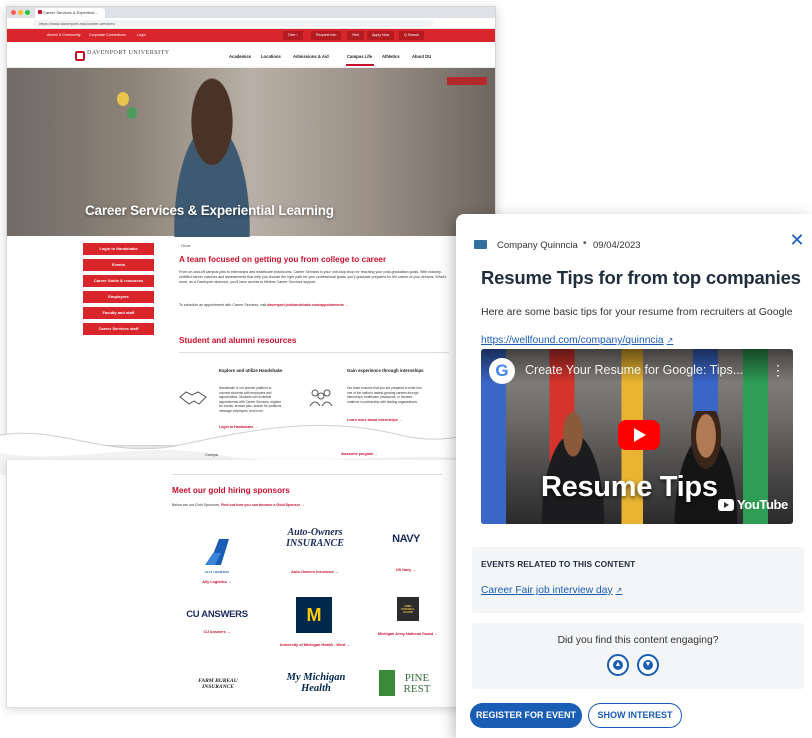 The width and height of the screenshot is (812, 738). I want to click on thumbs-down-icon: ▼, so click(648, 665).